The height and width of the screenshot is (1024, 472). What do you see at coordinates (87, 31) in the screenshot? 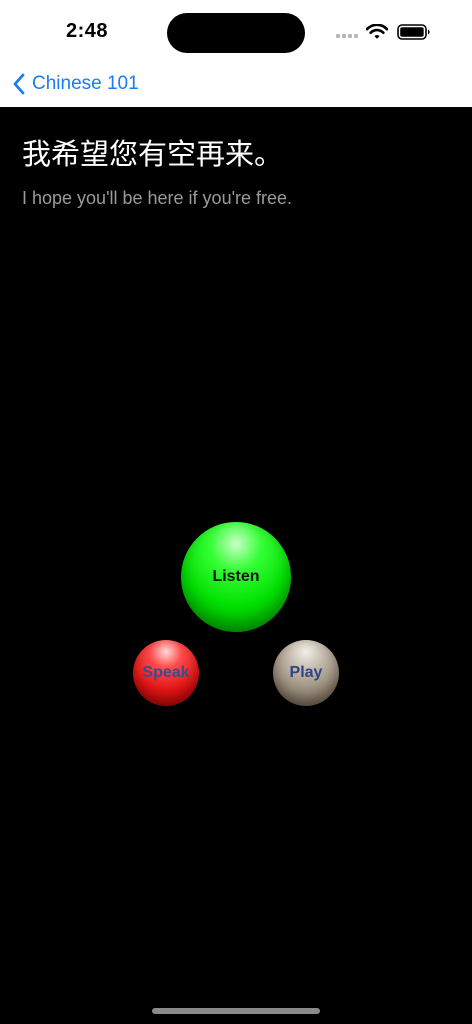
I see `status-time: 2:48` at bounding box center [87, 31].